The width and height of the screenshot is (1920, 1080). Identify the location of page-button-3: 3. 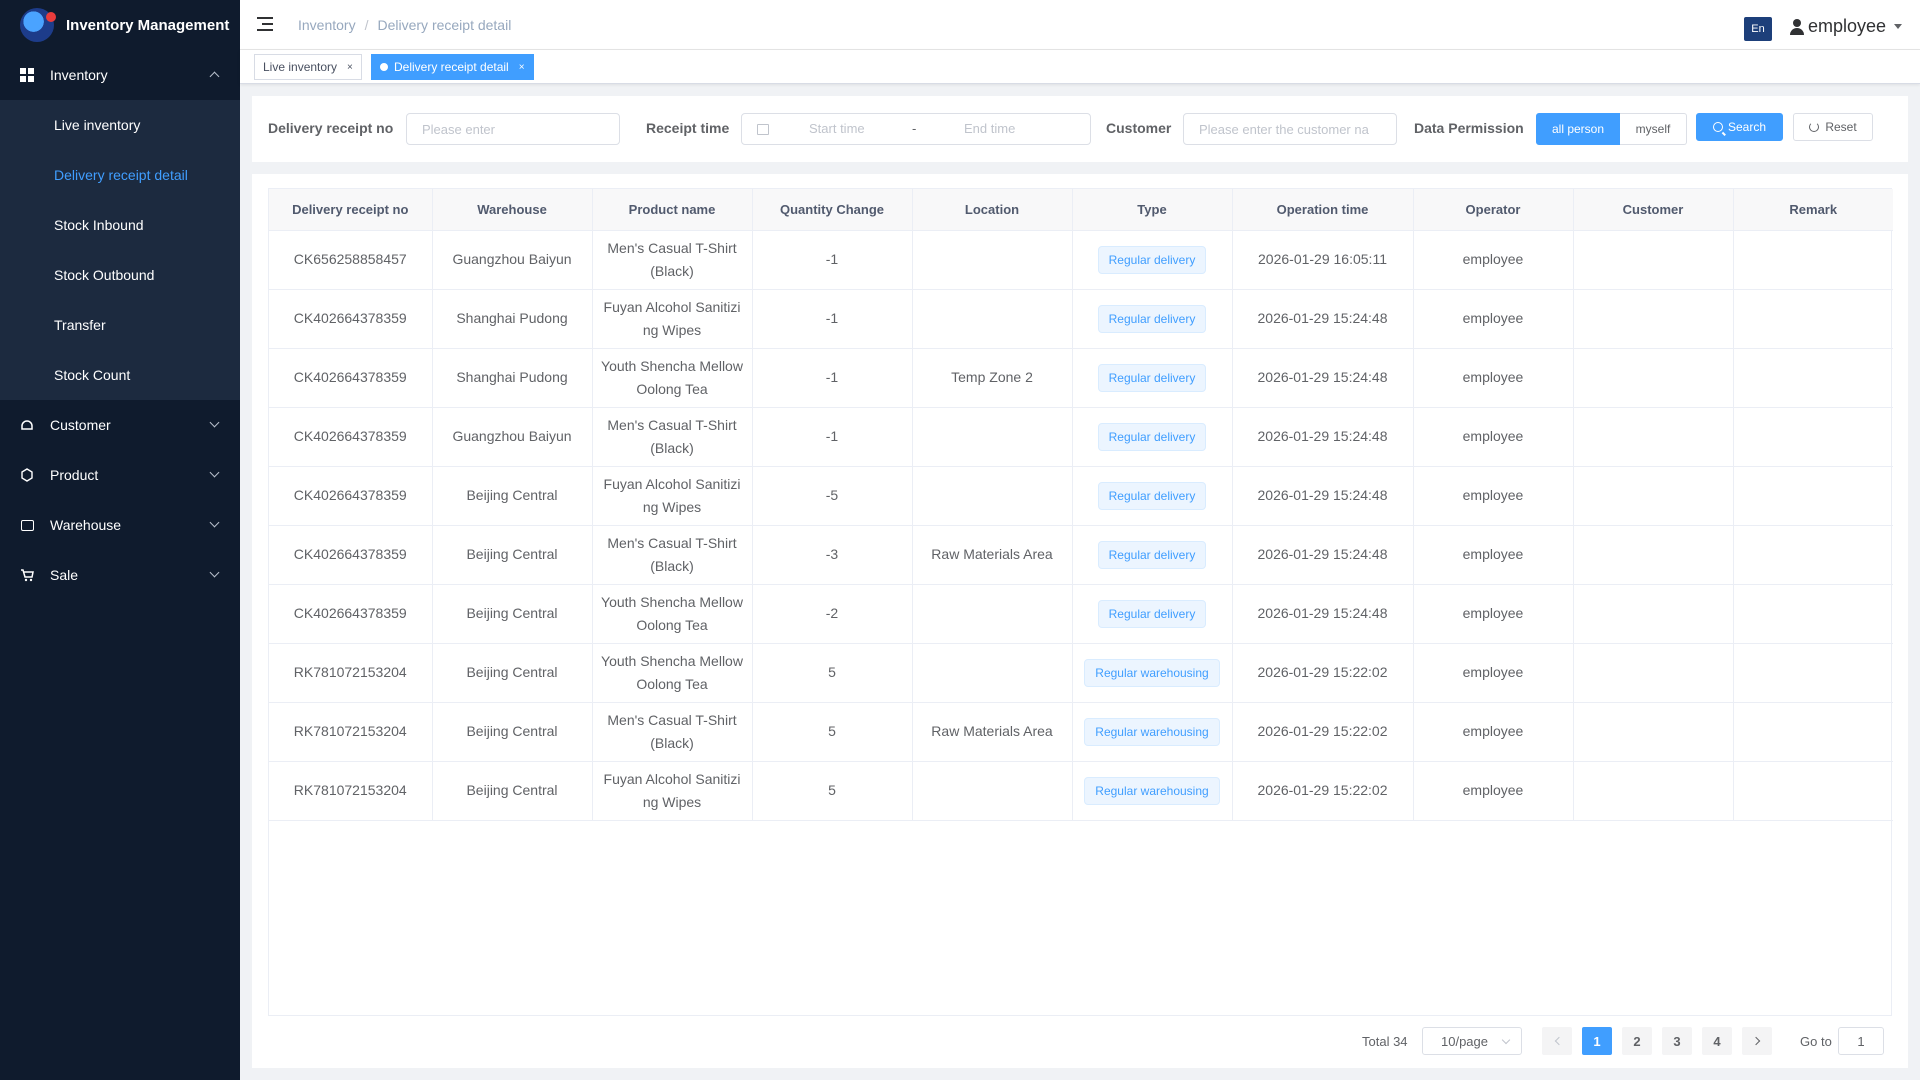
(1677, 1041).